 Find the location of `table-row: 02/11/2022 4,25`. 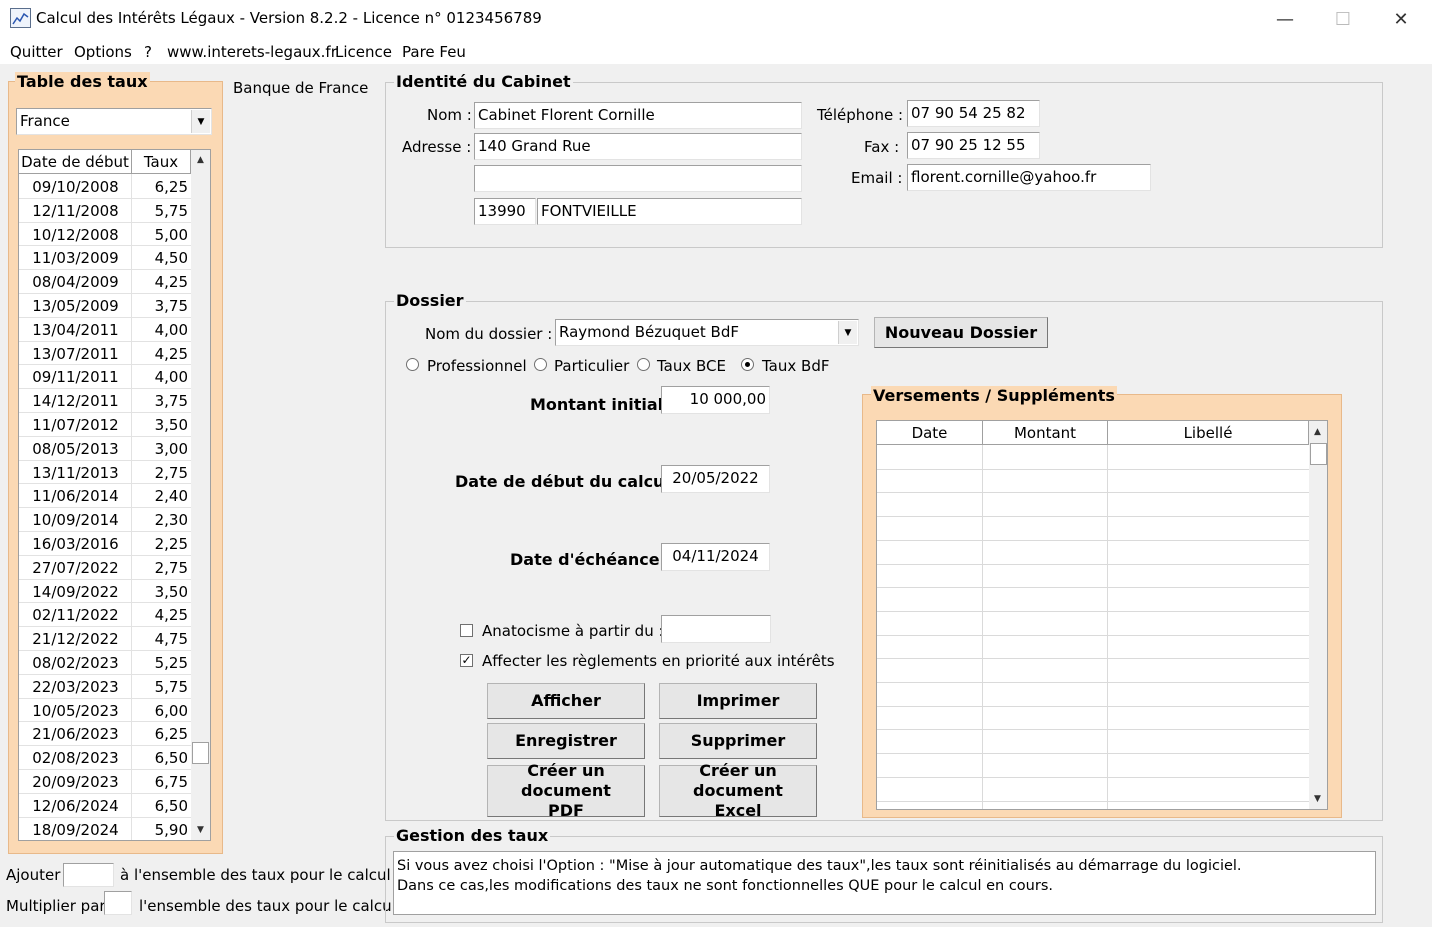

table-row: 02/11/2022 4,25 is located at coordinates (105, 615).